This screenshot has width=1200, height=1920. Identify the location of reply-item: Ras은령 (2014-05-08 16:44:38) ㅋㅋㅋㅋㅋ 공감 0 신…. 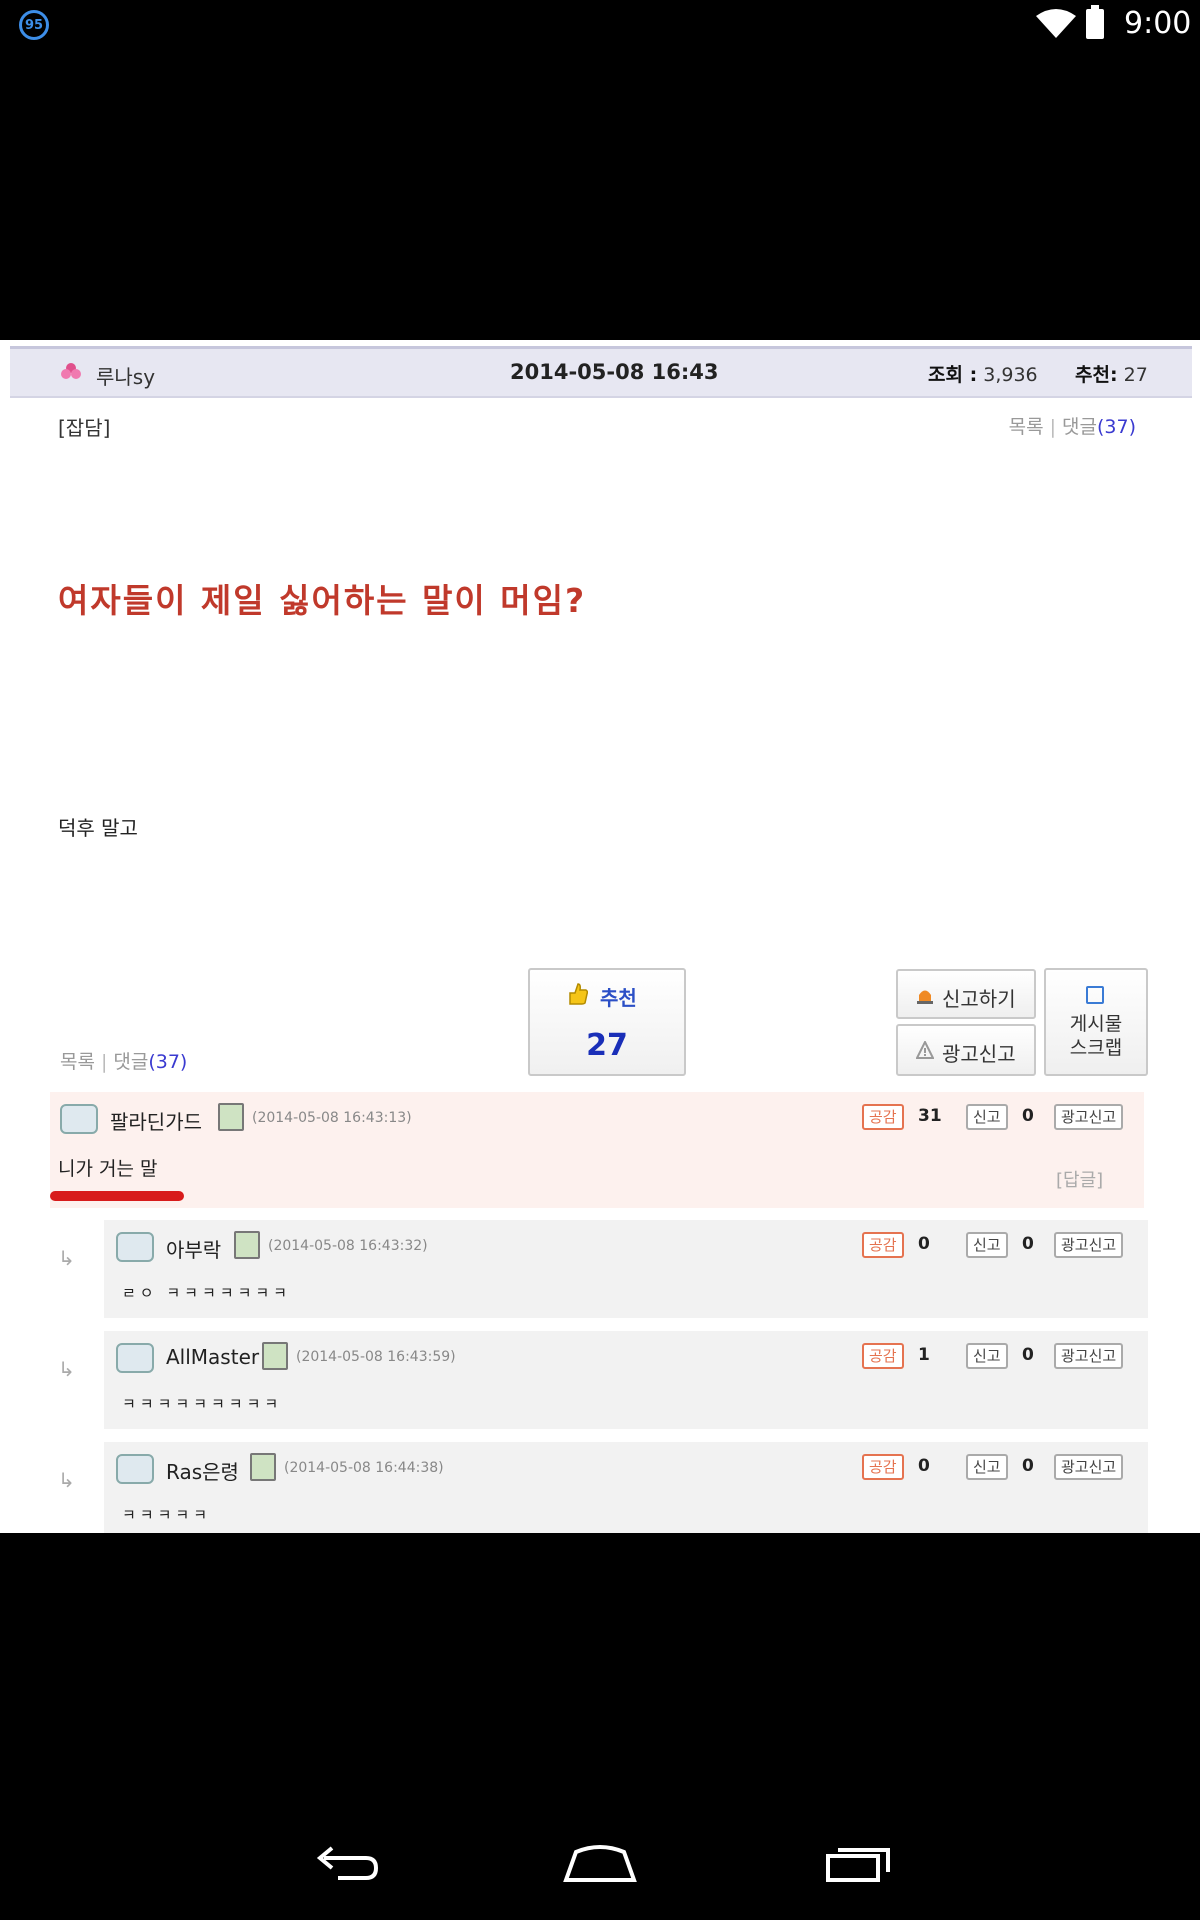
(626, 1487).